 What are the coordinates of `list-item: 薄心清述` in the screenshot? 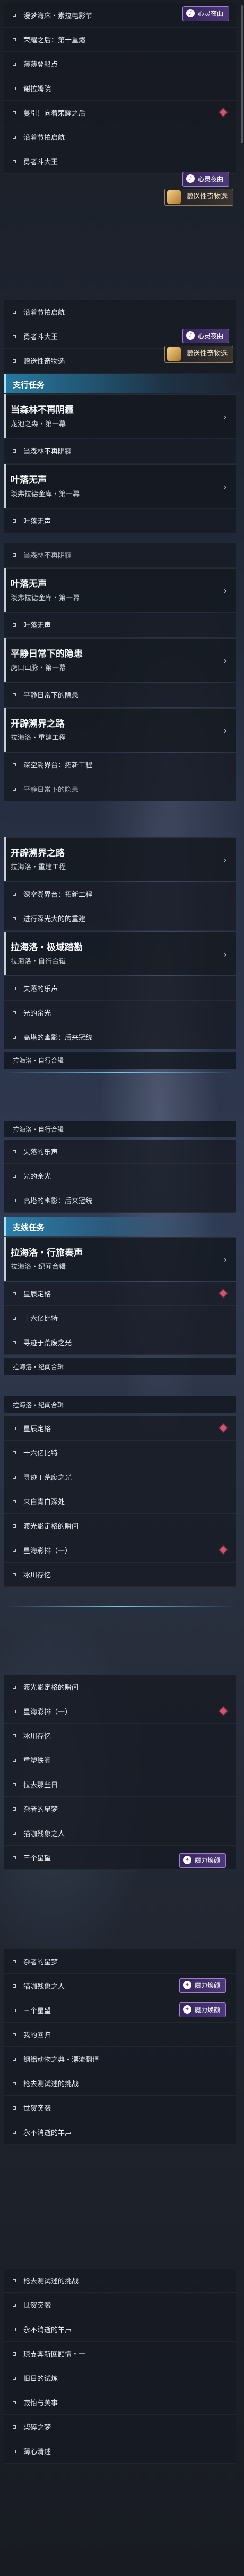 It's located at (120, 2451).